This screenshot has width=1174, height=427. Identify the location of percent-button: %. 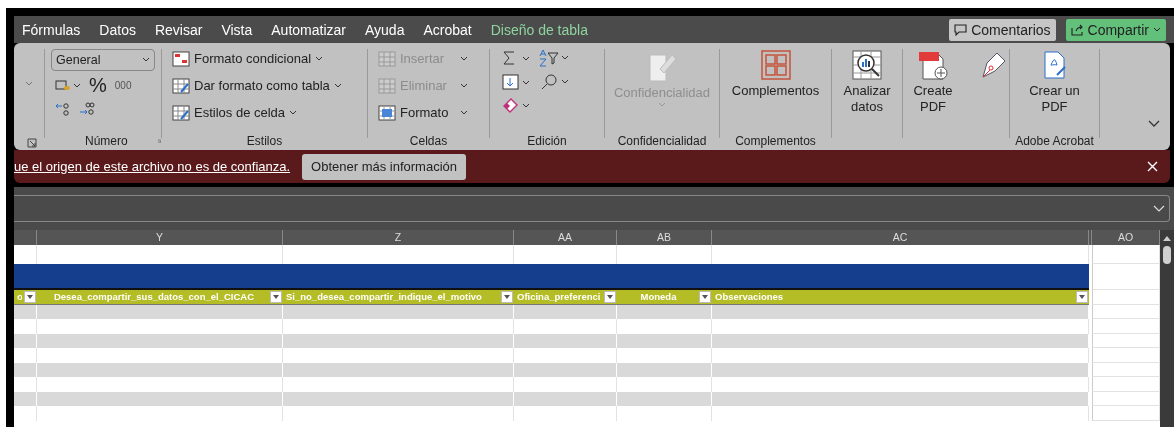
(98, 85).